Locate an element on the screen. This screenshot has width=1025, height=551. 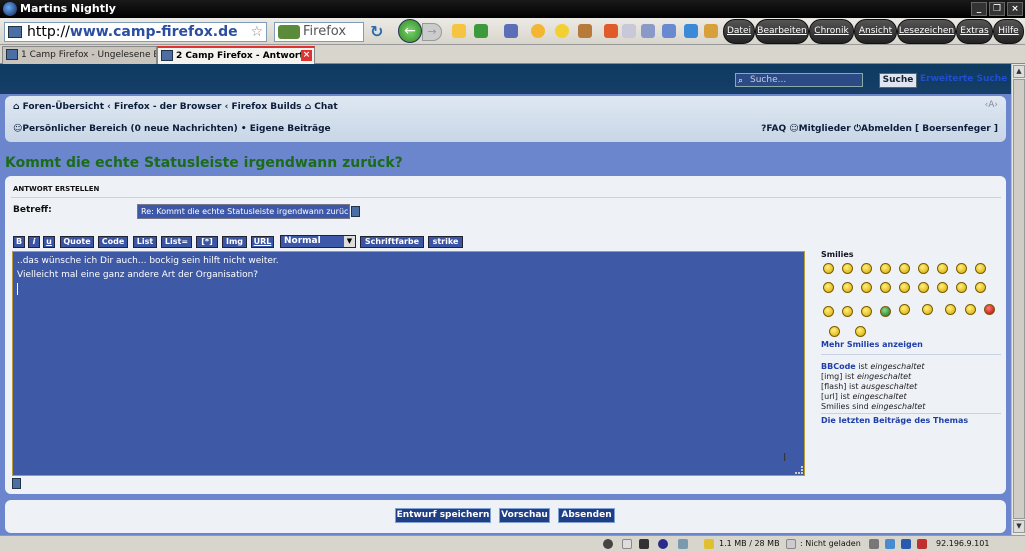
emoji-icon is located at coordinates (562, 31).